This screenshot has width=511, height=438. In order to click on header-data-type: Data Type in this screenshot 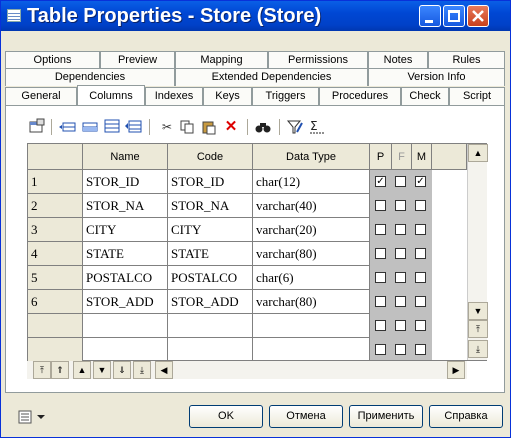, I will do `click(311, 157)`.